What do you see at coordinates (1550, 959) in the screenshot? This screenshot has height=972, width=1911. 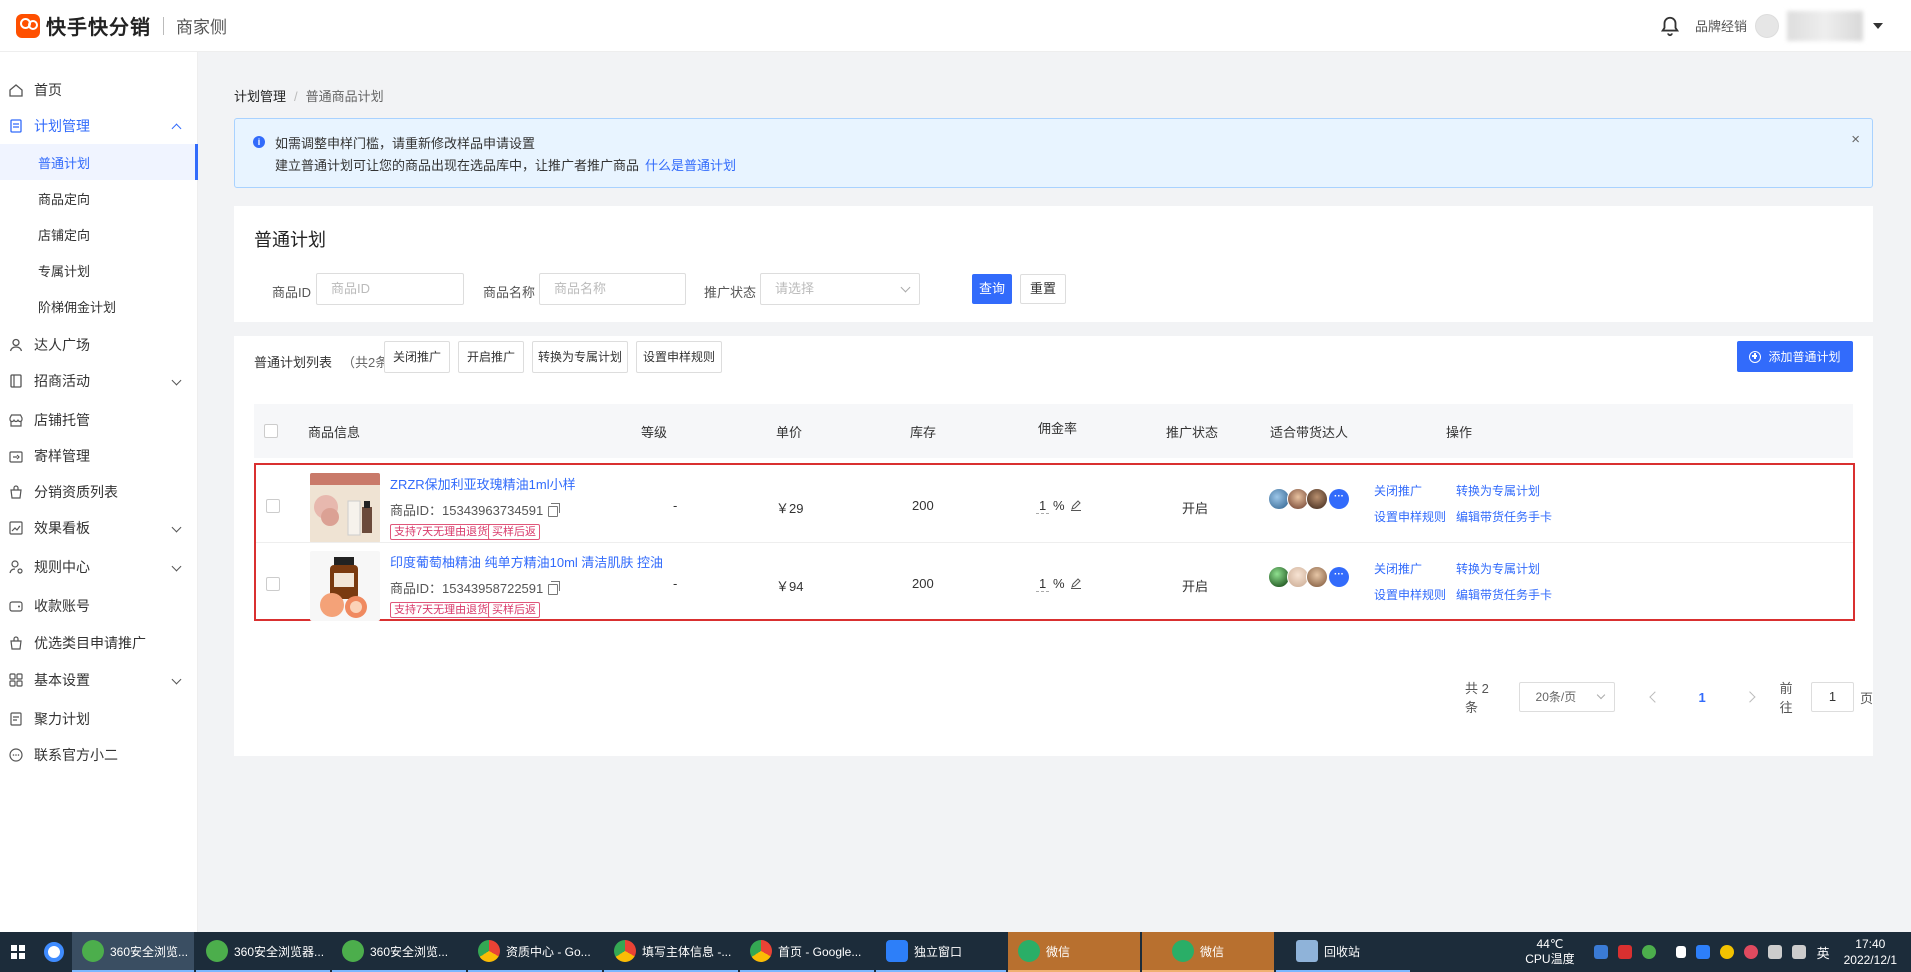 I see `cpu-temperature-label: CPU温度` at bounding box center [1550, 959].